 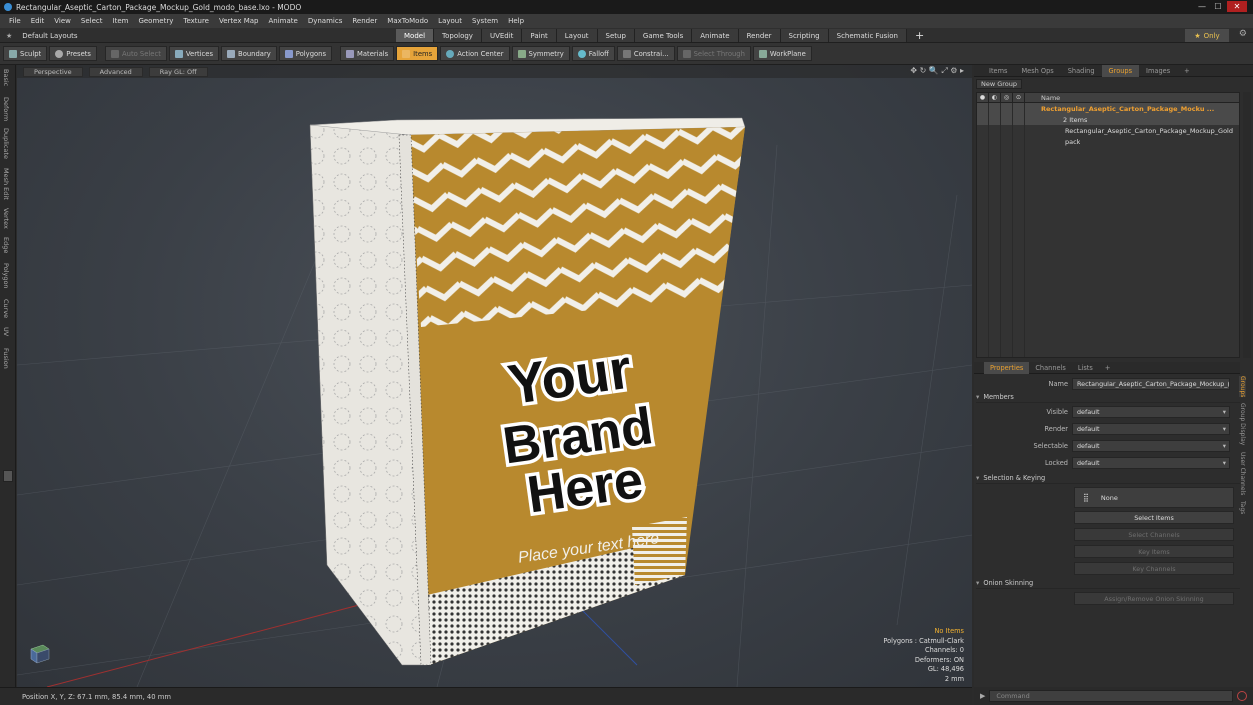 I want to click on tab-properties: Properties, so click(x=1007, y=367).